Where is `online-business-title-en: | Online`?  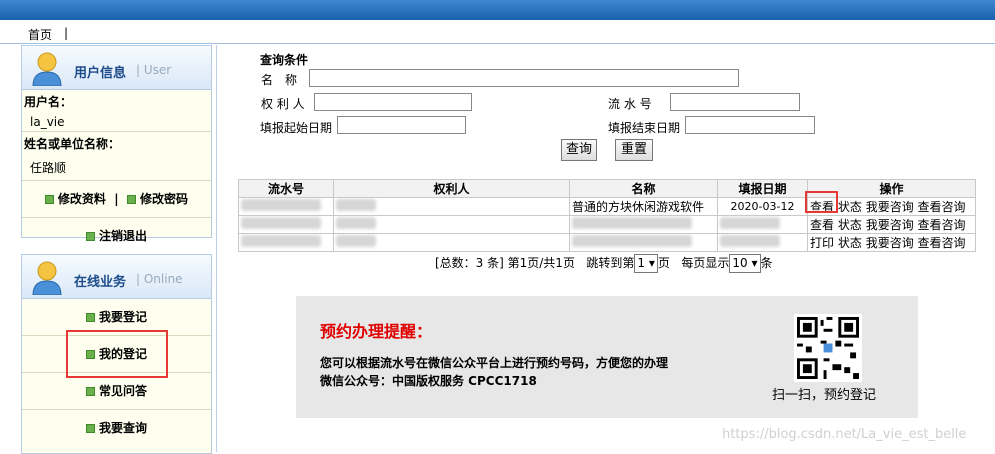
online-business-title-en: | Online is located at coordinates (159, 279).